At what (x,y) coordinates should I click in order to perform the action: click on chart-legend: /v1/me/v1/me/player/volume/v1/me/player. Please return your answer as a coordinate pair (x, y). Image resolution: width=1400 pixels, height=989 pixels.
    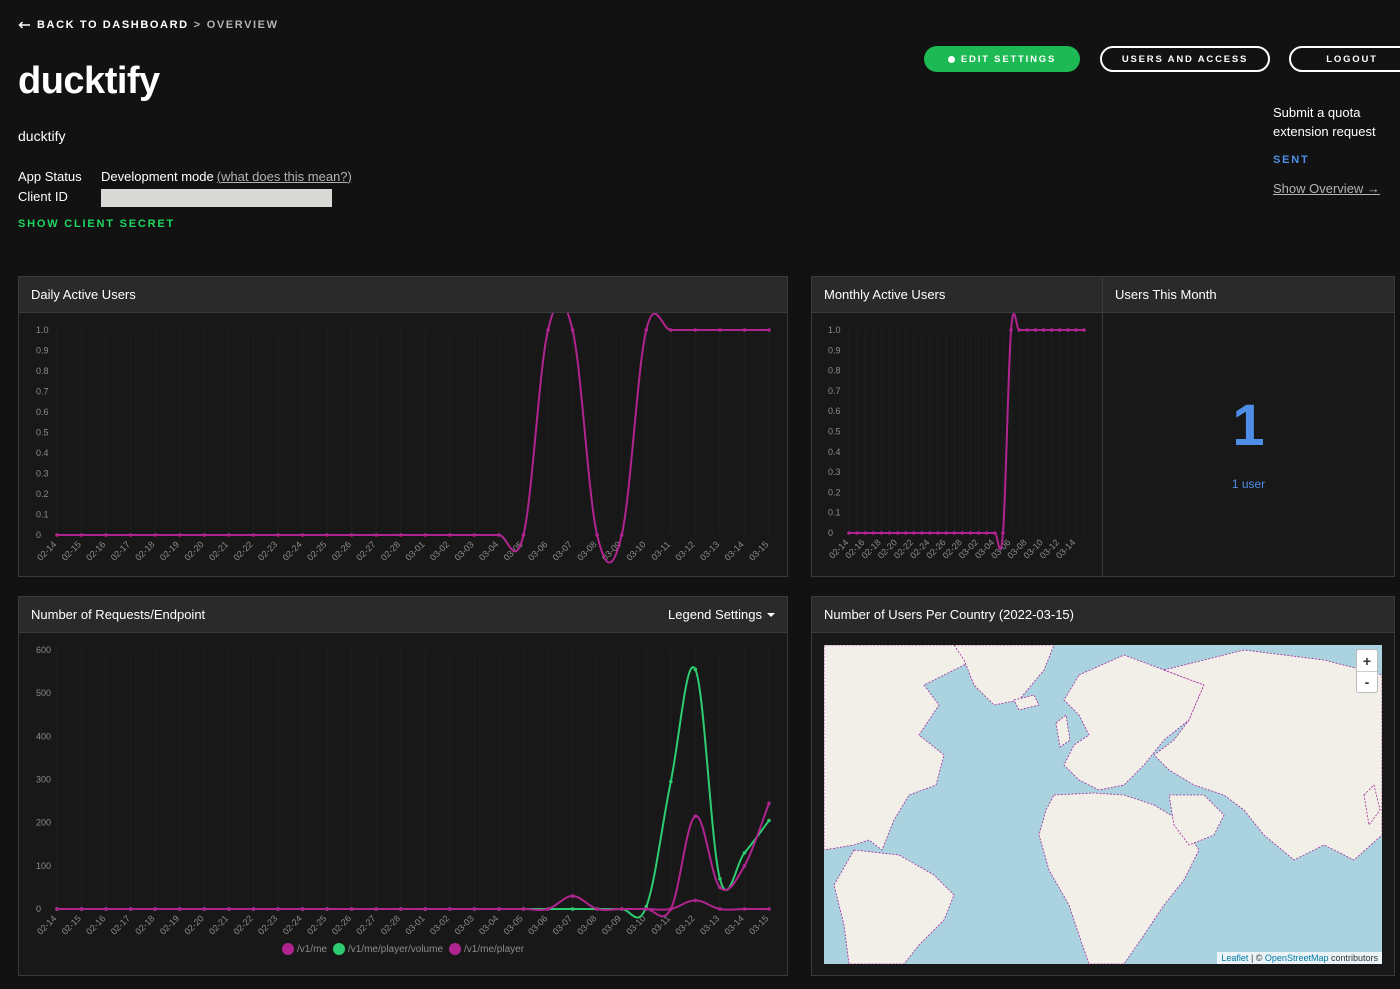
    Looking at the image, I should click on (403, 949).